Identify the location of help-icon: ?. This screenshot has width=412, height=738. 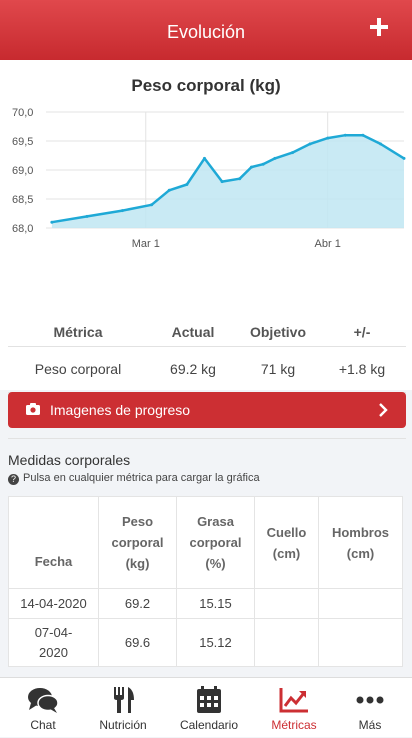
(13, 479).